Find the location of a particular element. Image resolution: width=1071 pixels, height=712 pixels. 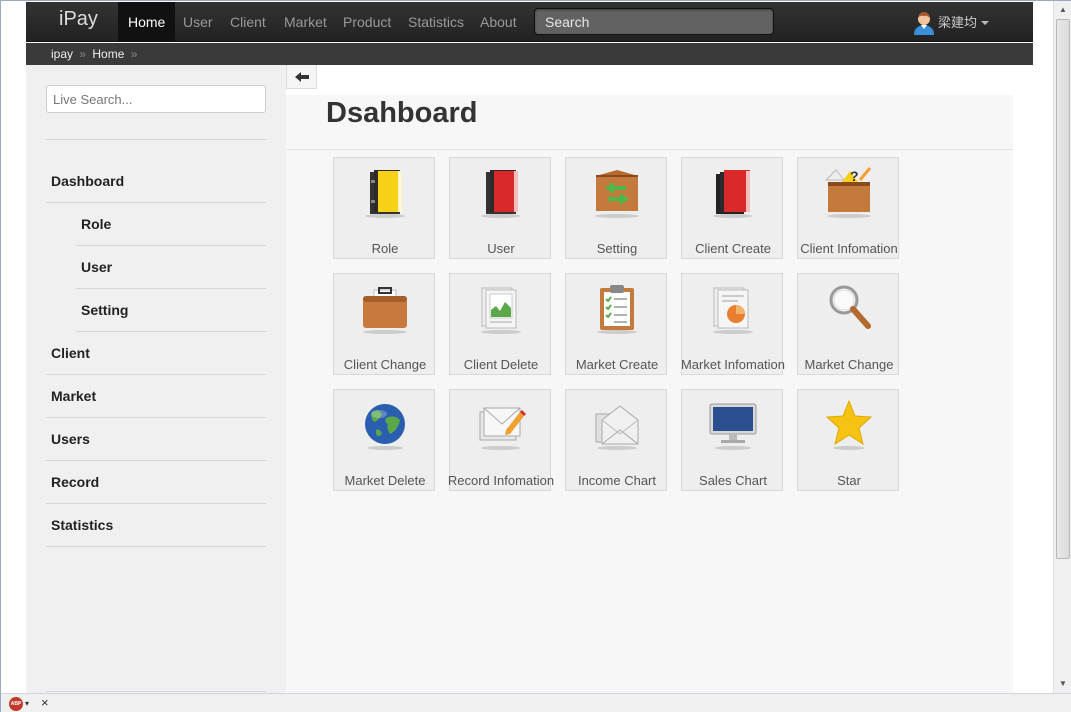

user-menu: 梁建均 is located at coordinates (951, 23).